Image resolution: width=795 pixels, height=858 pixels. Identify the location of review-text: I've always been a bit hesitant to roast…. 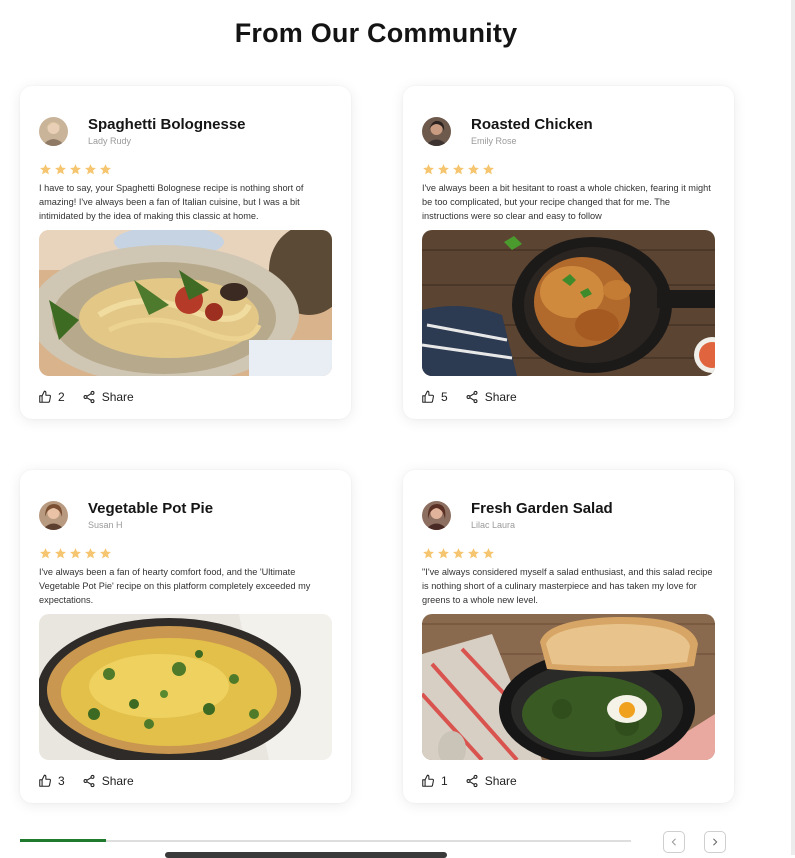
(566, 202).